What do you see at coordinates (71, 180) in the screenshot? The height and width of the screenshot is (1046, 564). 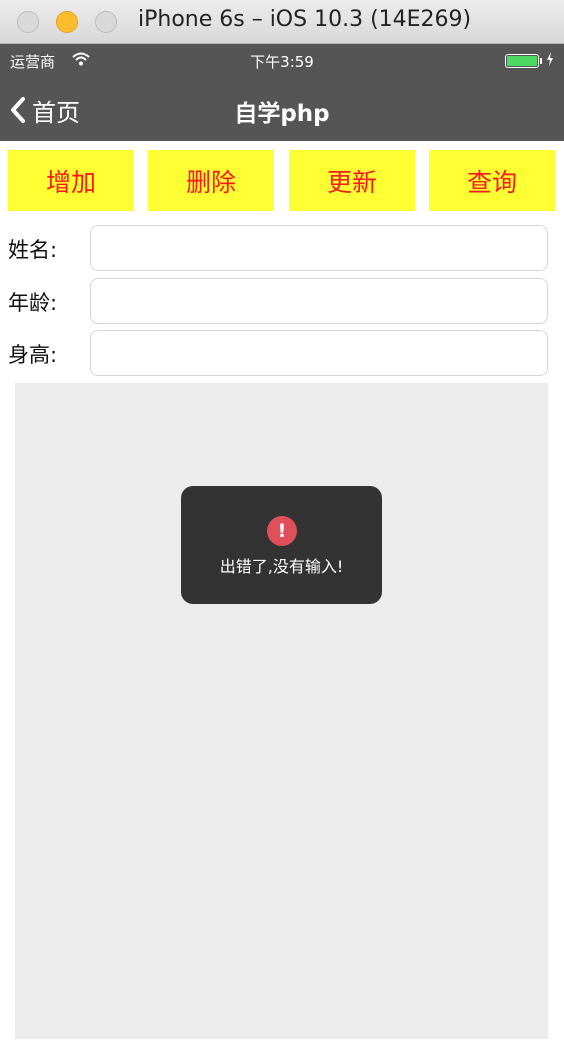 I see `add-button: 增加` at bounding box center [71, 180].